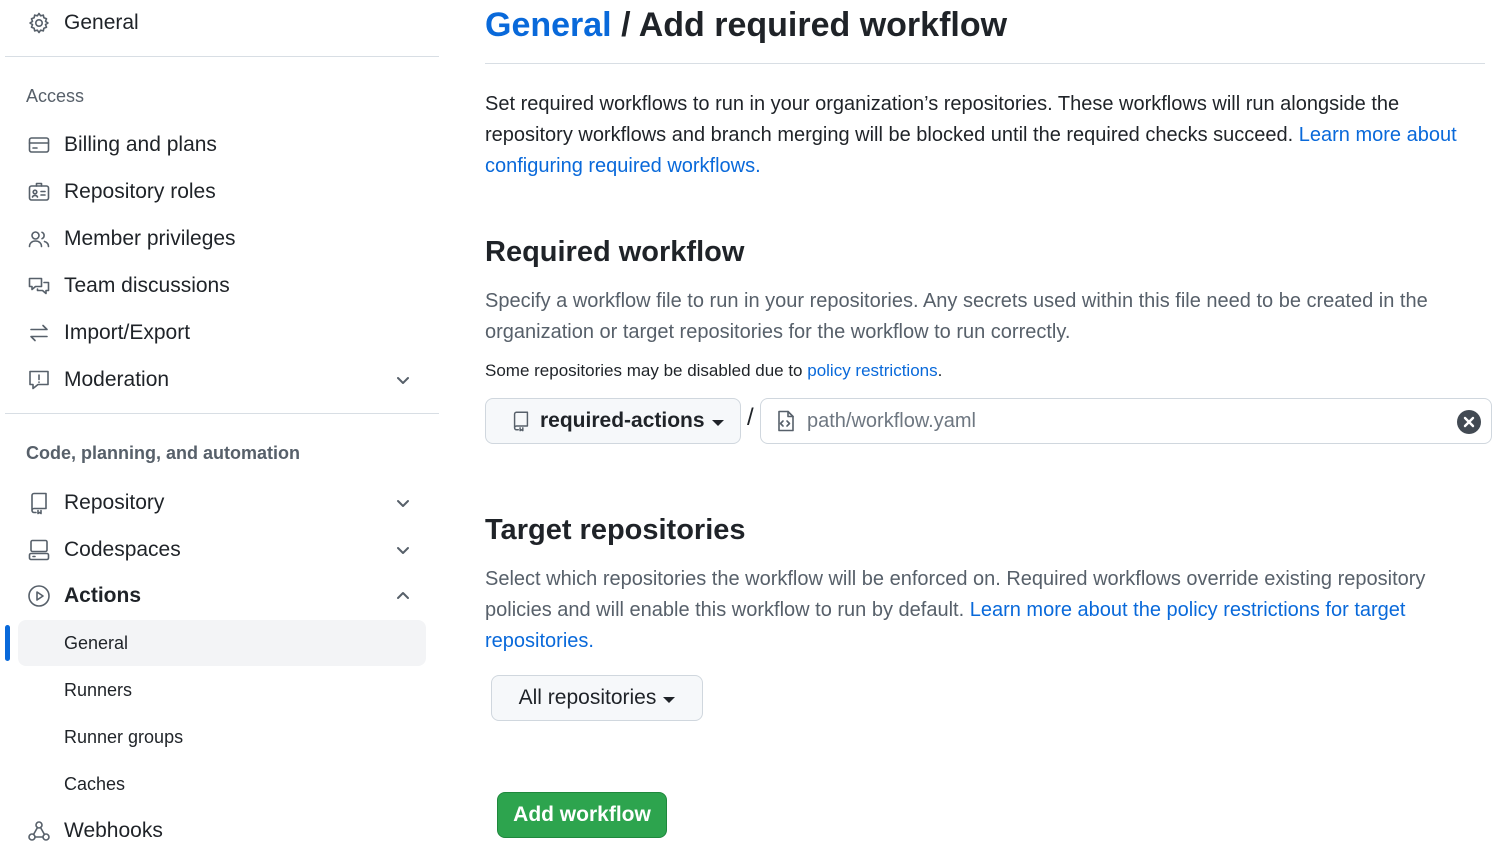 Image resolution: width=1500 pixels, height=847 pixels. I want to click on sidebar-item-label: Moderation, so click(117, 379).